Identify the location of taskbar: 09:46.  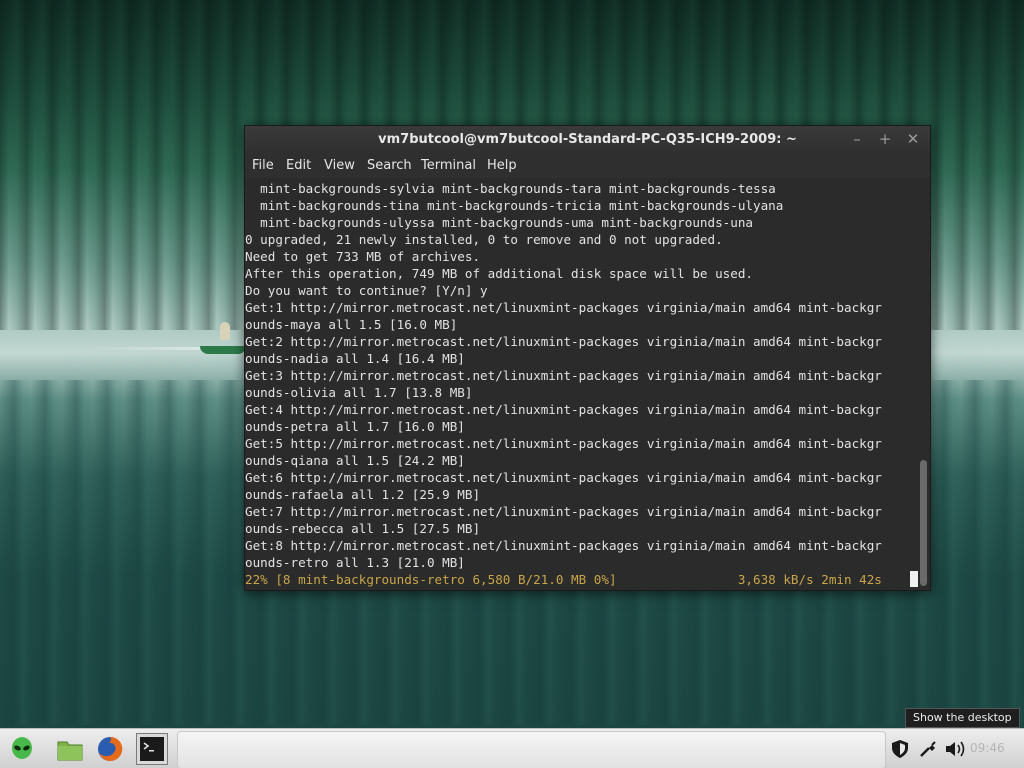
(512, 748).